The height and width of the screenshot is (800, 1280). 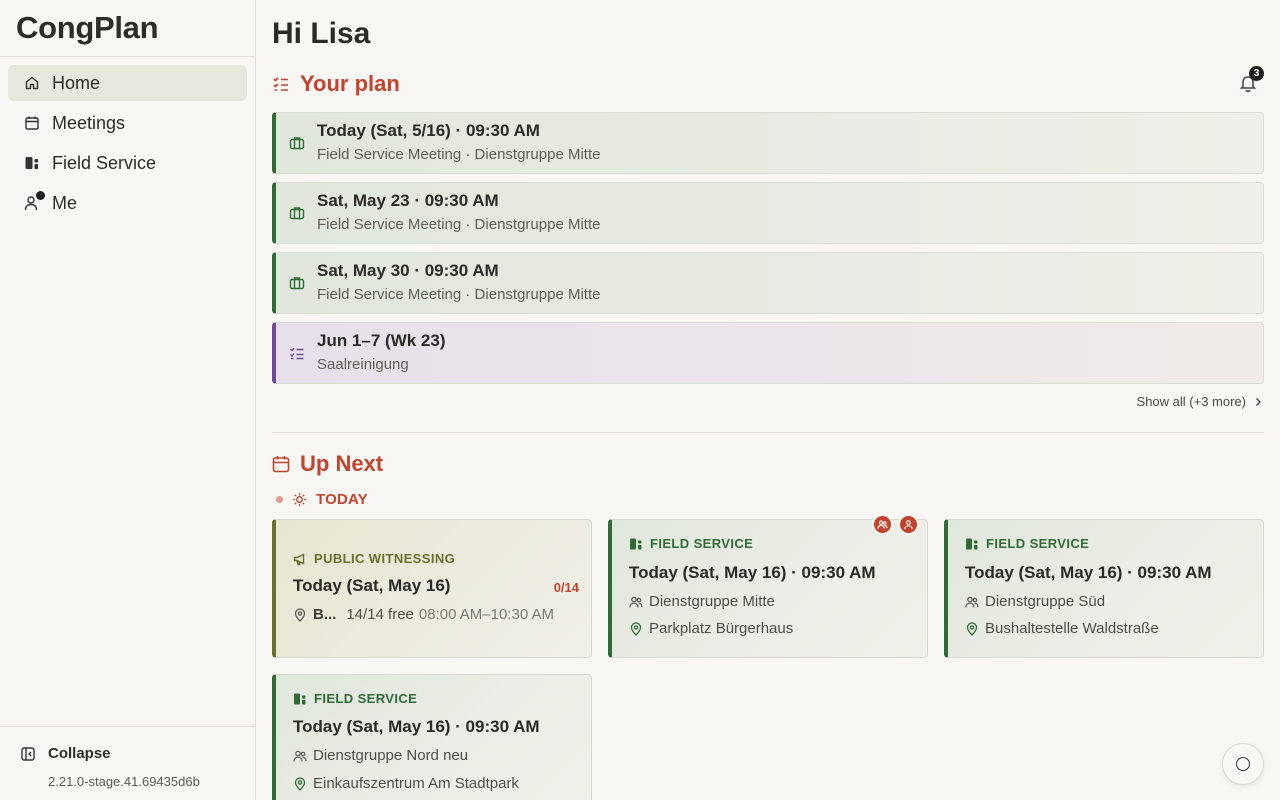 What do you see at coordinates (1072, 628) in the screenshot?
I see `location-name: Bushaltestelle Waldstraße` at bounding box center [1072, 628].